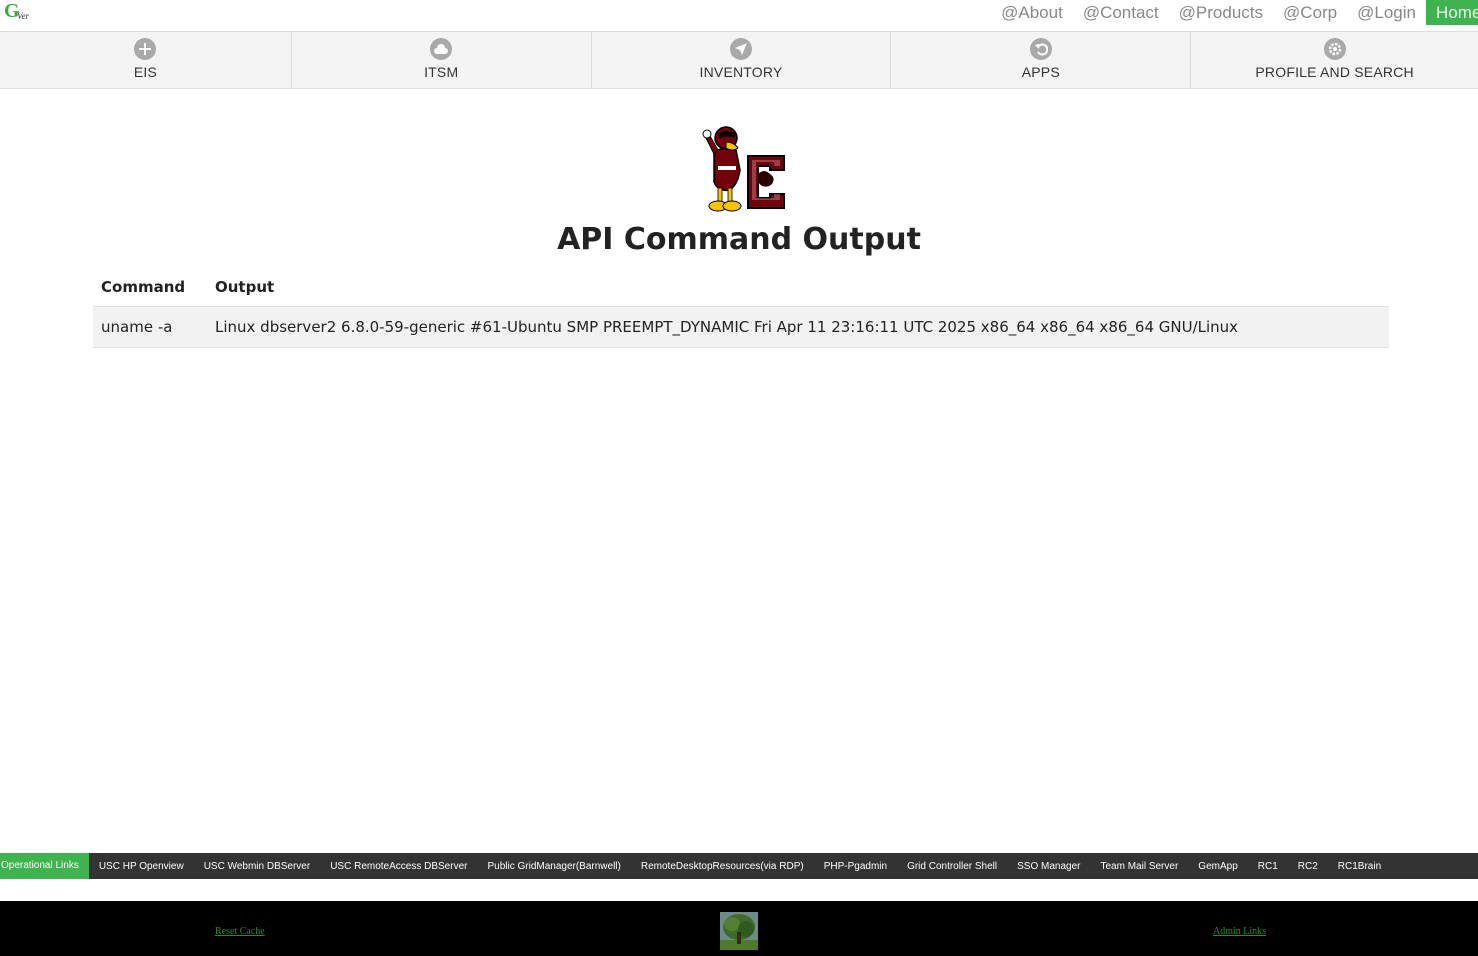  I want to click on op-link-sso-manager: SSO Manager, so click(1048, 866).